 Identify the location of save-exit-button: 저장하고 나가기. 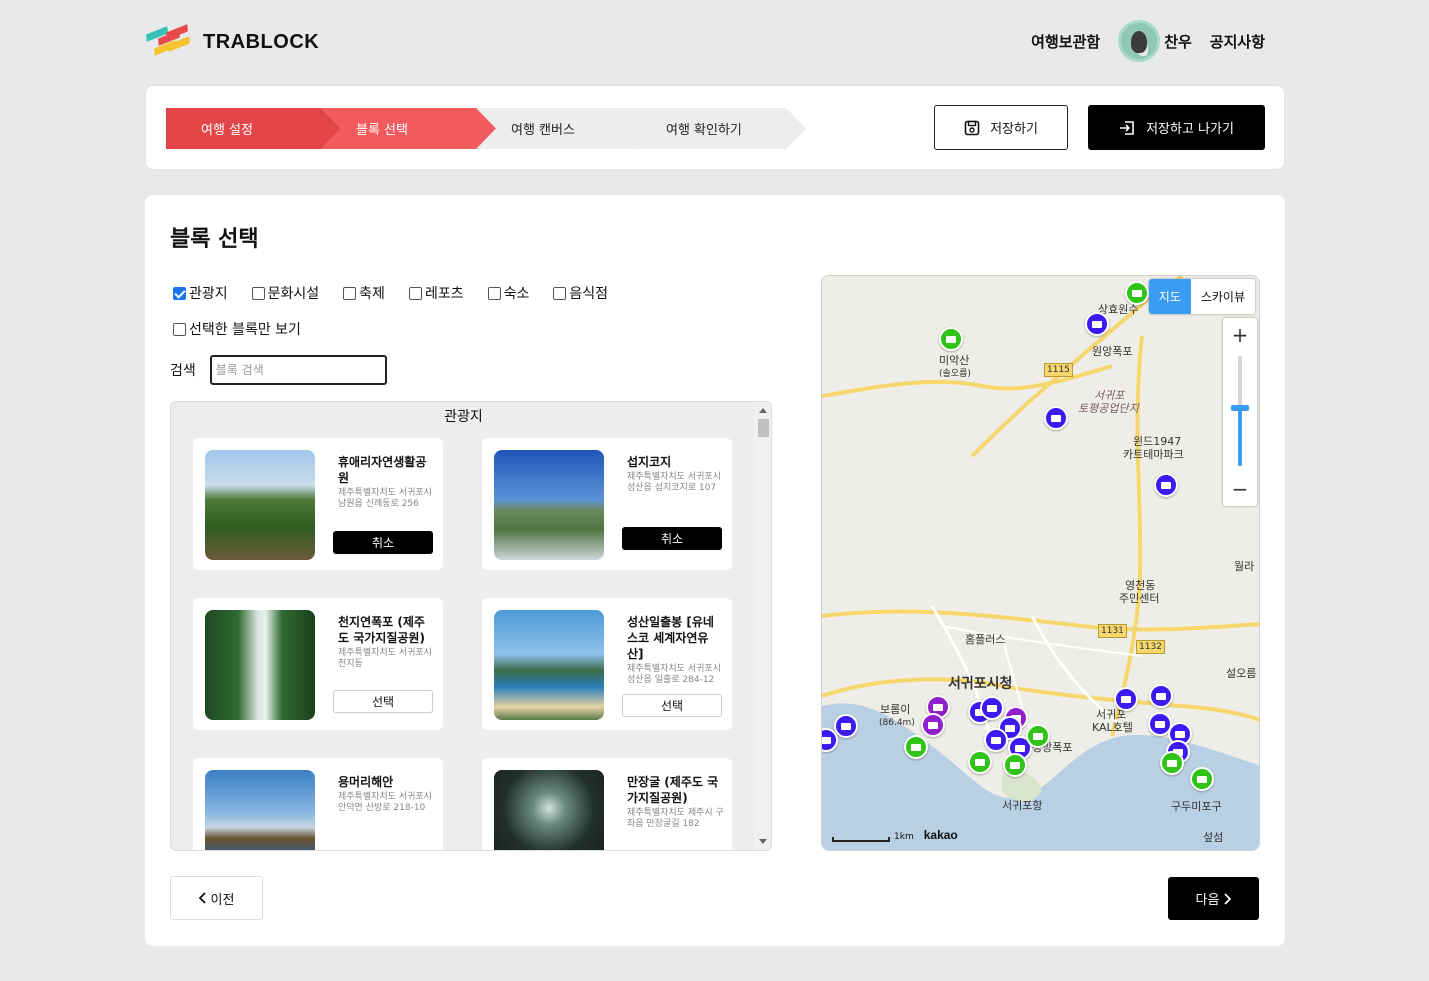
(1176, 127).